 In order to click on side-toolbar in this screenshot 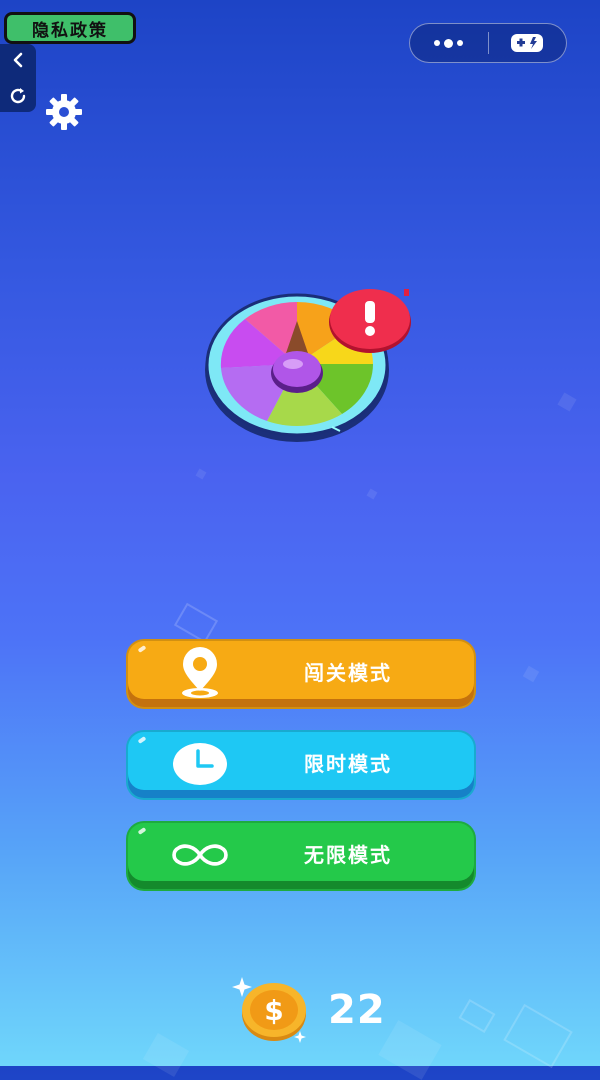, I will do `click(18, 78)`.